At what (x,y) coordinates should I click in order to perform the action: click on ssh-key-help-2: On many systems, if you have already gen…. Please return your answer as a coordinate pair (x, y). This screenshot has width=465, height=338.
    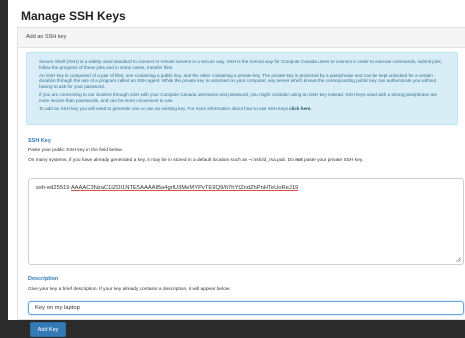
    Looking at the image, I should click on (244, 161).